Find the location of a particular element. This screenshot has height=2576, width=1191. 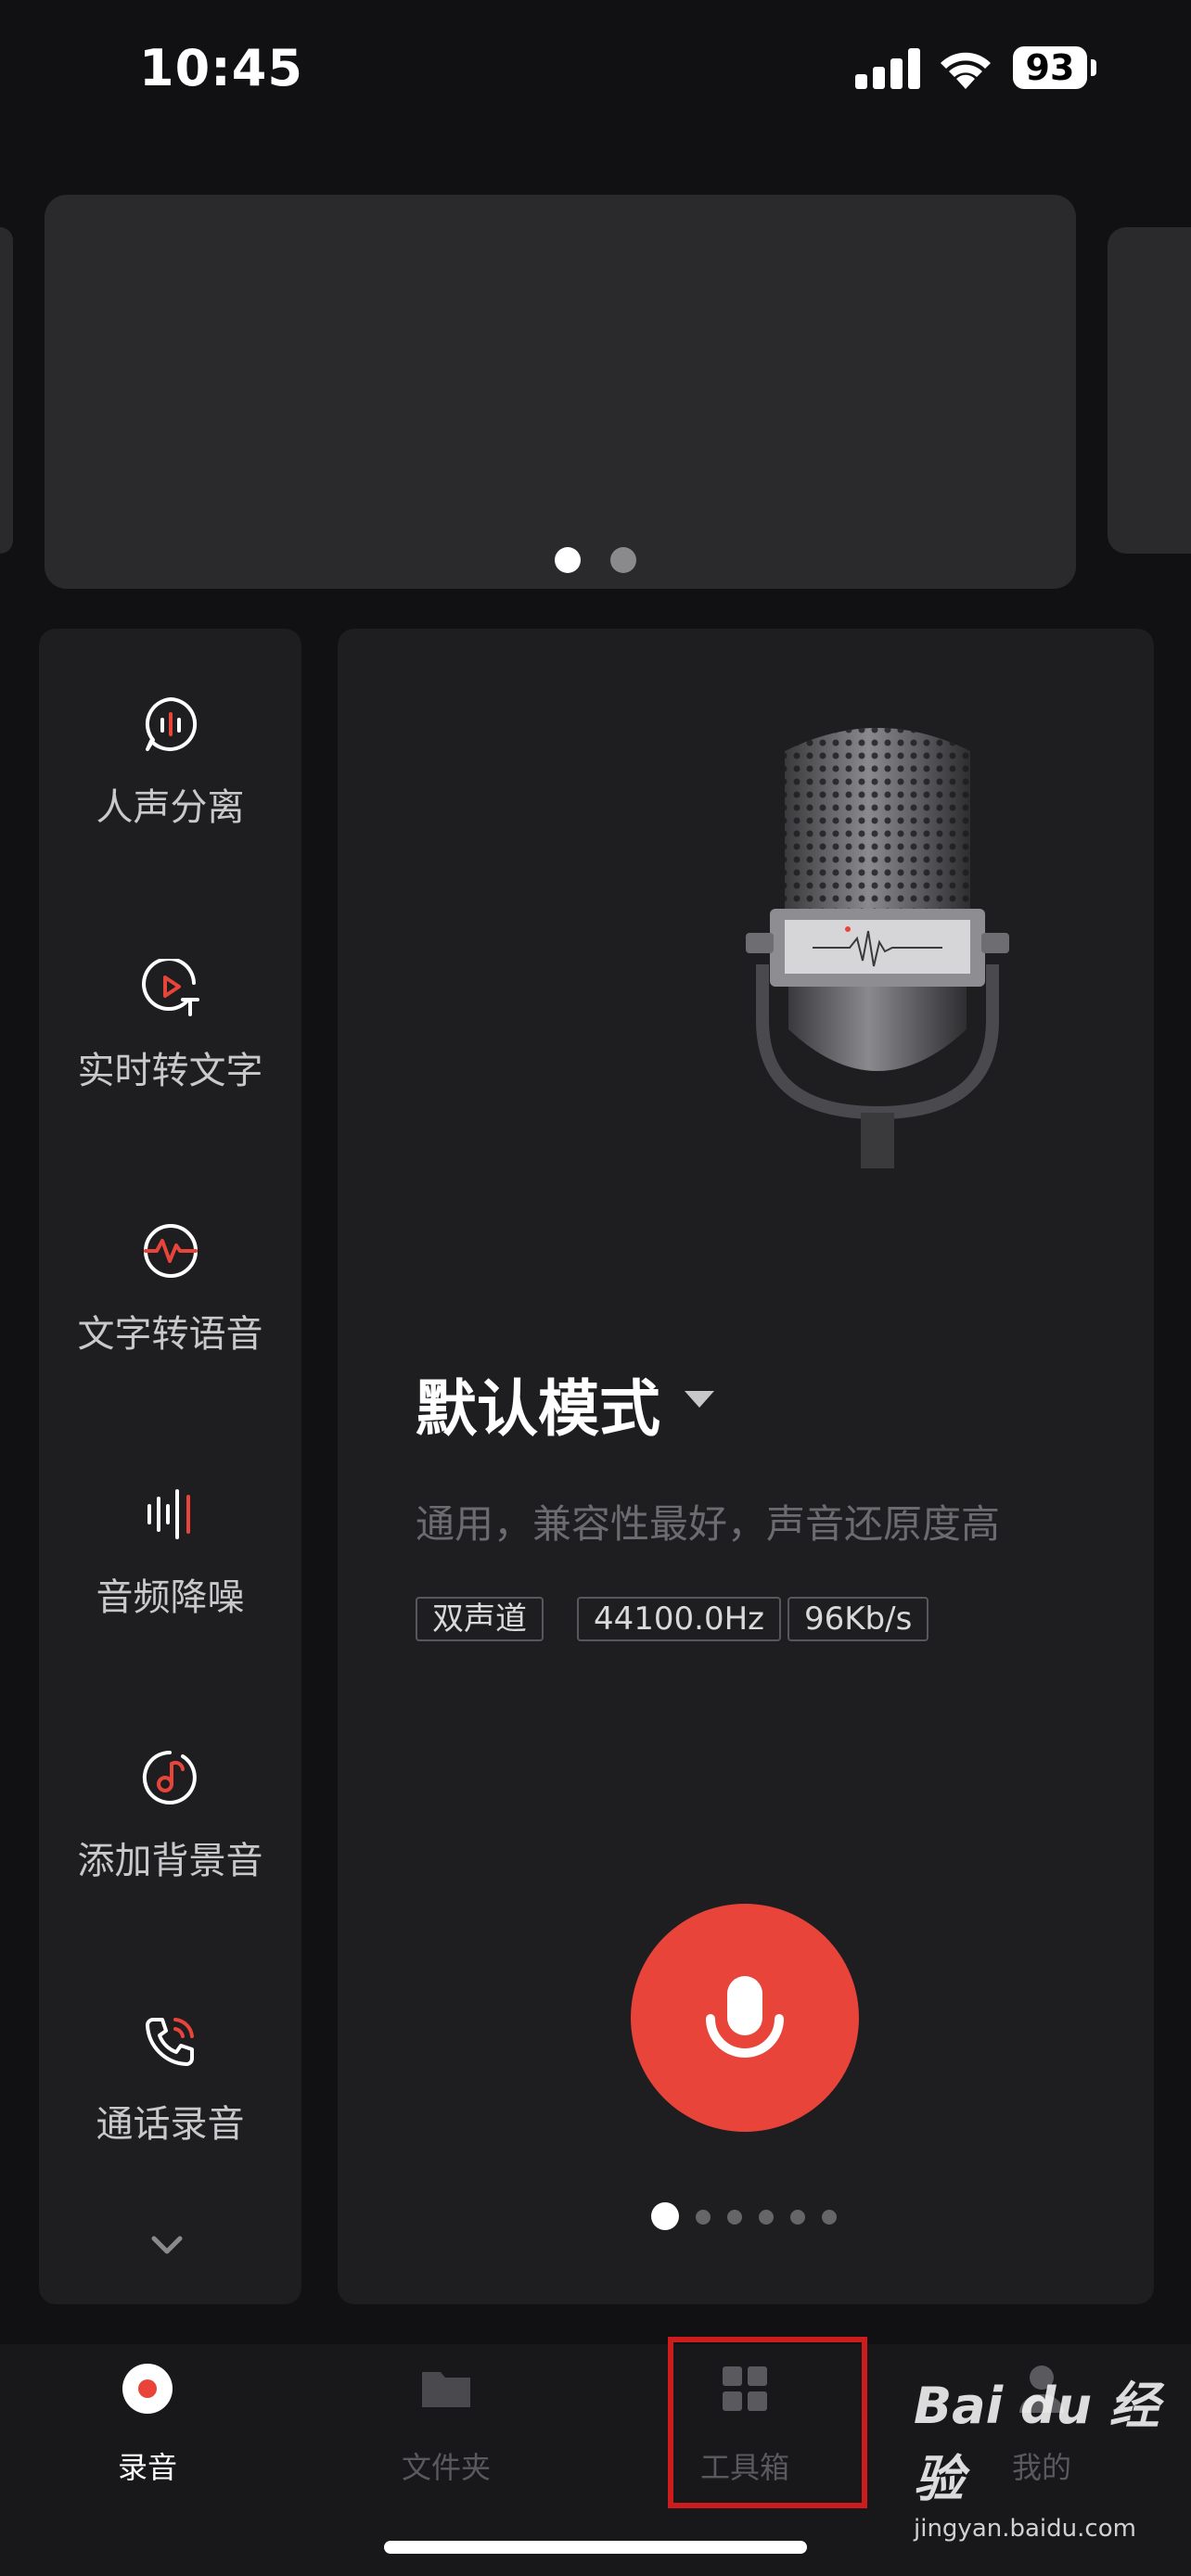

tool-label: 实时转文字 is located at coordinates (170, 1071).